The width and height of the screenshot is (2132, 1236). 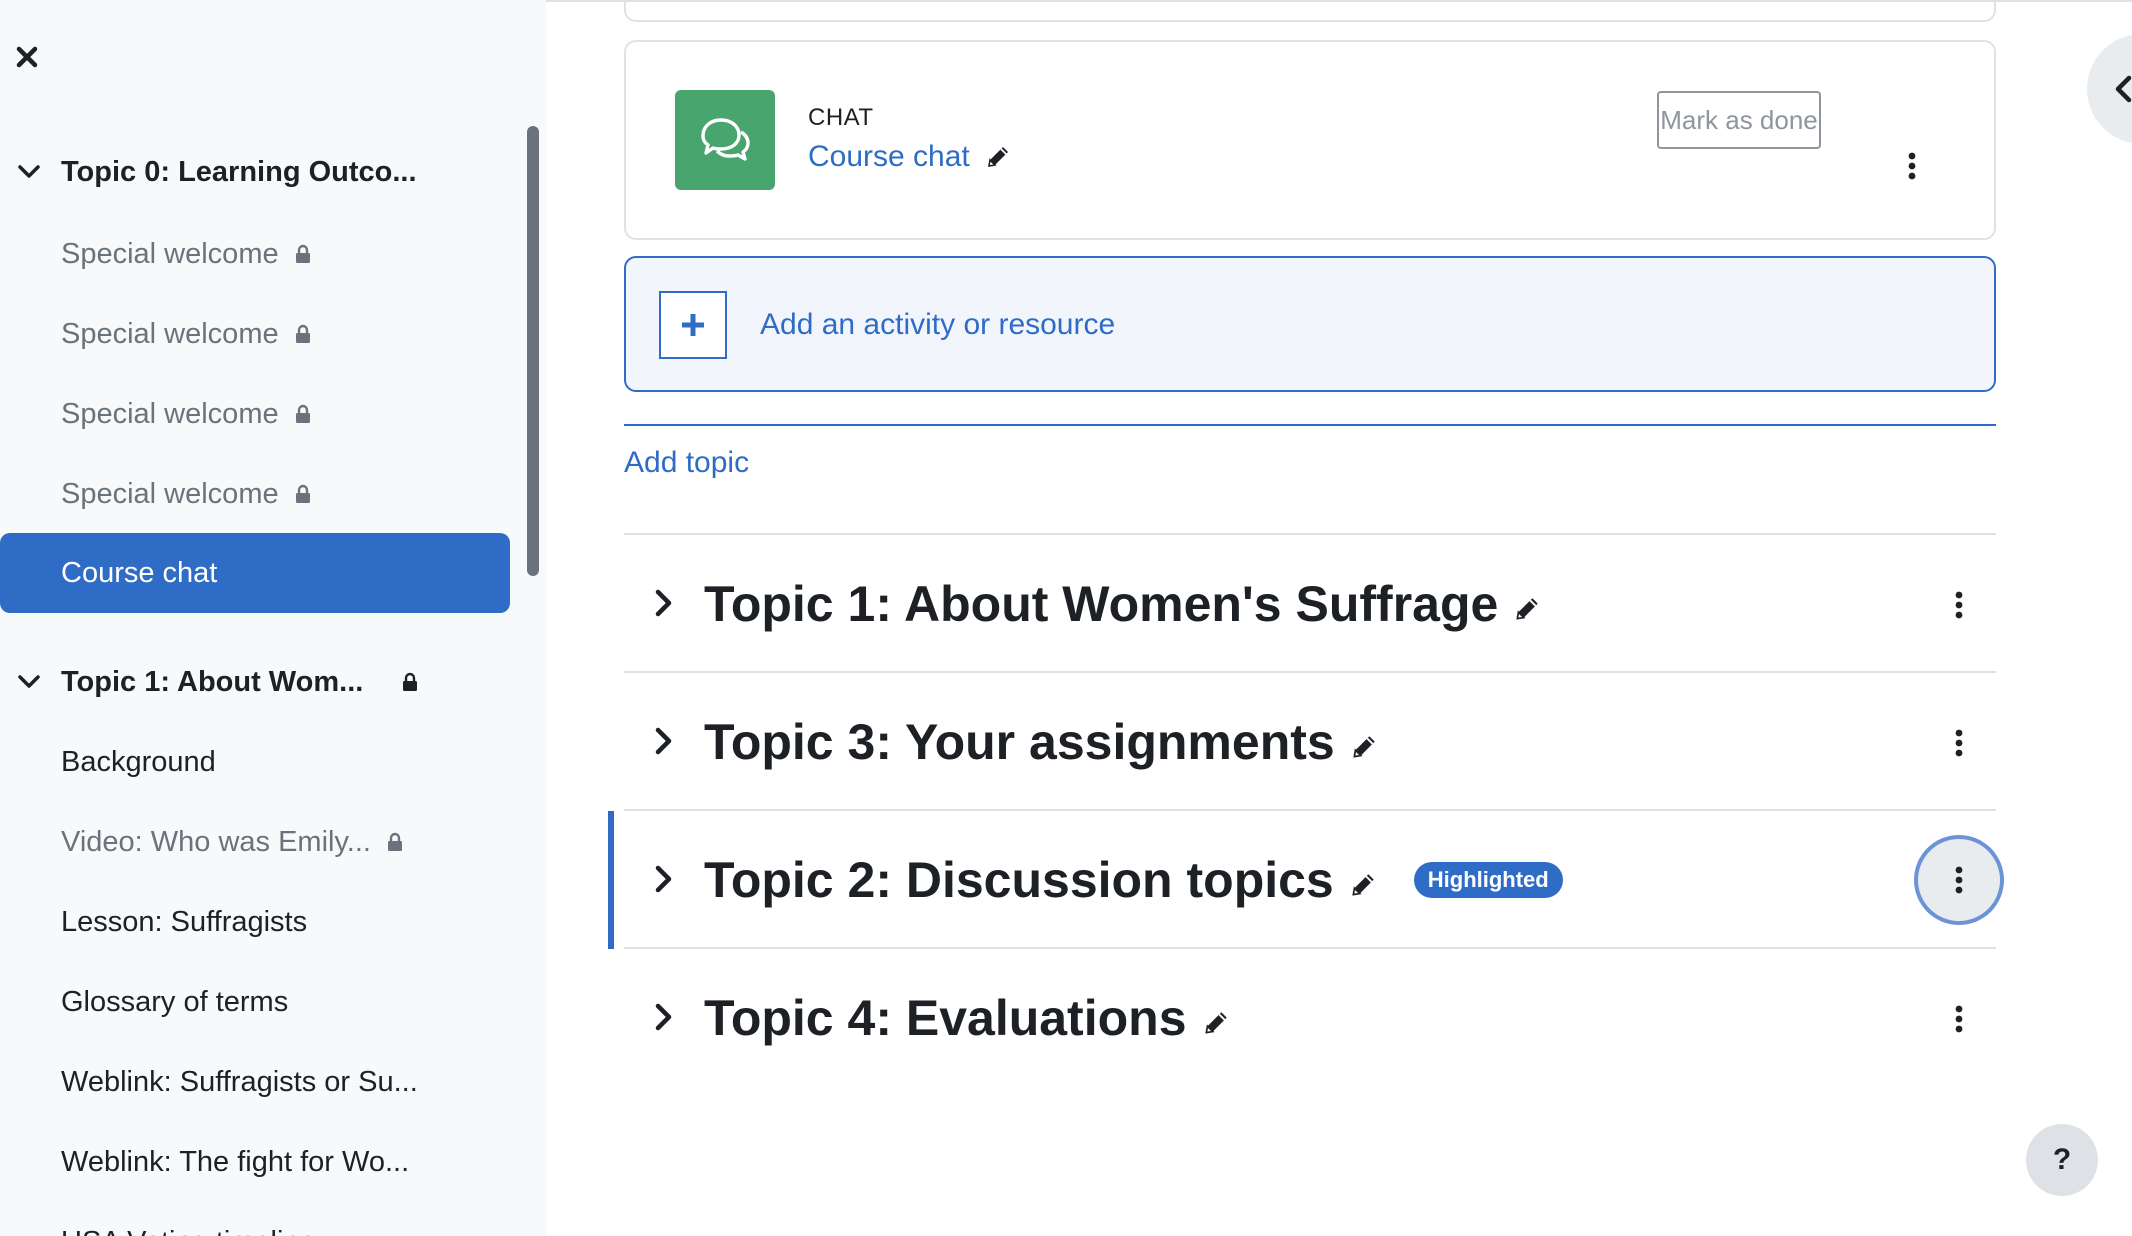 What do you see at coordinates (255, 762) in the screenshot?
I see `index-item-background: Background` at bounding box center [255, 762].